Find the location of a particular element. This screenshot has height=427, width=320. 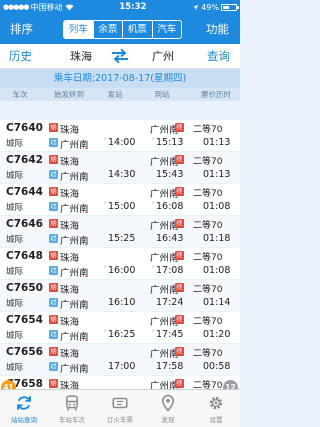

trip-duration: 01:20 is located at coordinates (217, 334).